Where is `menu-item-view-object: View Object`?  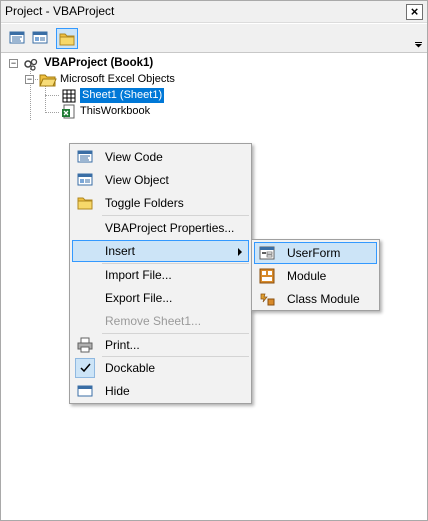
menu-item-view-object: View Object is located at coordinates (160, 180).